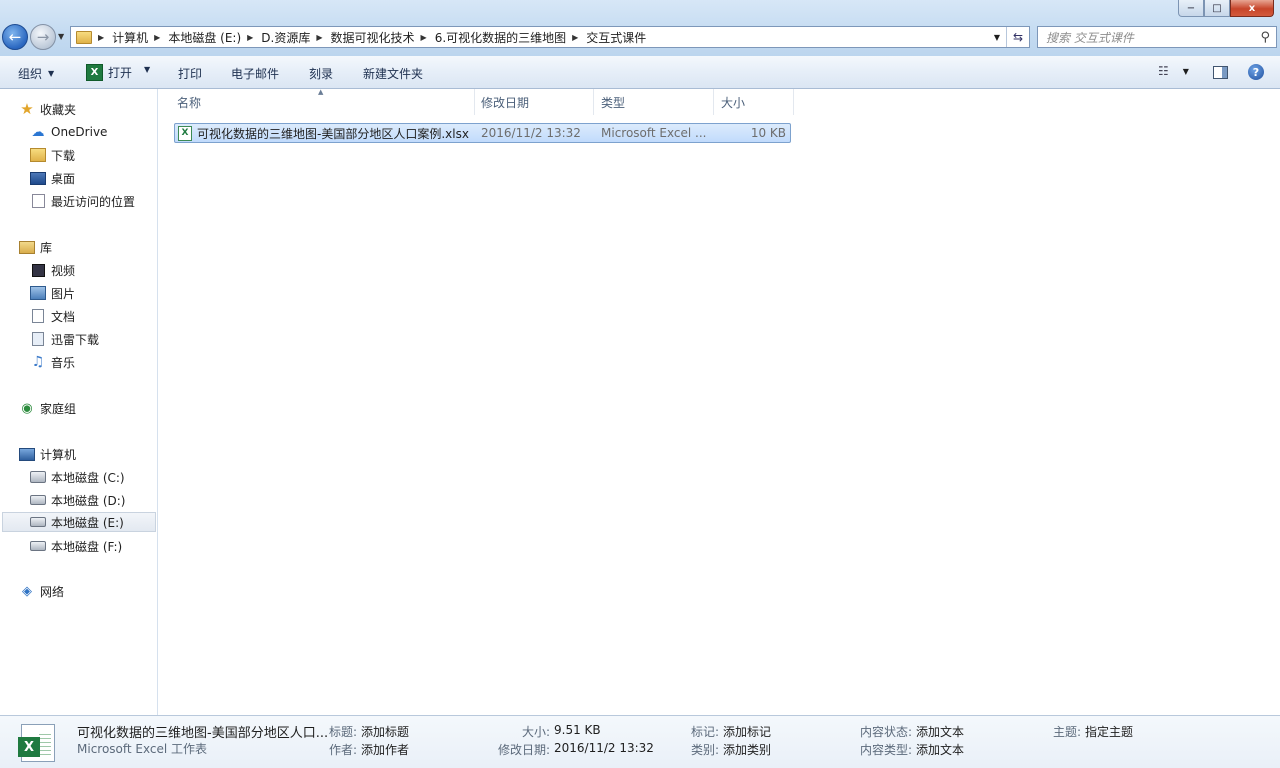 This screenshot has width=1280, height=768. Describe the element at coordinates (130, 37) in the screenshot. I see `breadcrumb-label: 计算机` at that location.